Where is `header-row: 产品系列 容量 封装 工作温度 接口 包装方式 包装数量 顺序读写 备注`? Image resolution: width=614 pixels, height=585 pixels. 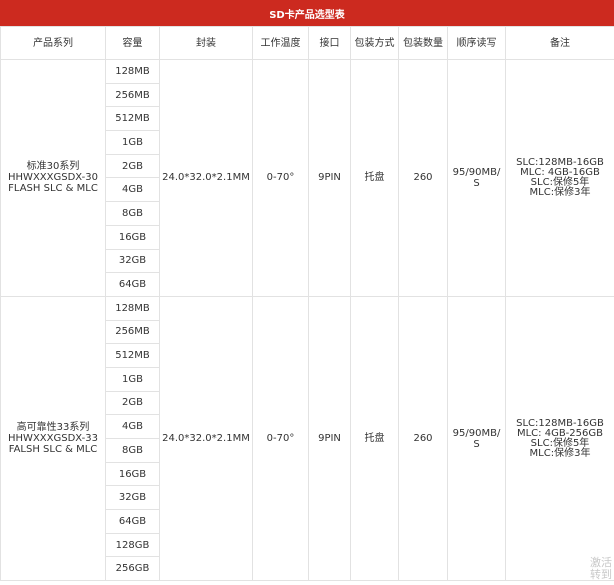 header-row: 产品系列 容量 封装 工作温度 接口 包装方式 包装数量 顺序读写 备注 is located at coordinates (307, 43).